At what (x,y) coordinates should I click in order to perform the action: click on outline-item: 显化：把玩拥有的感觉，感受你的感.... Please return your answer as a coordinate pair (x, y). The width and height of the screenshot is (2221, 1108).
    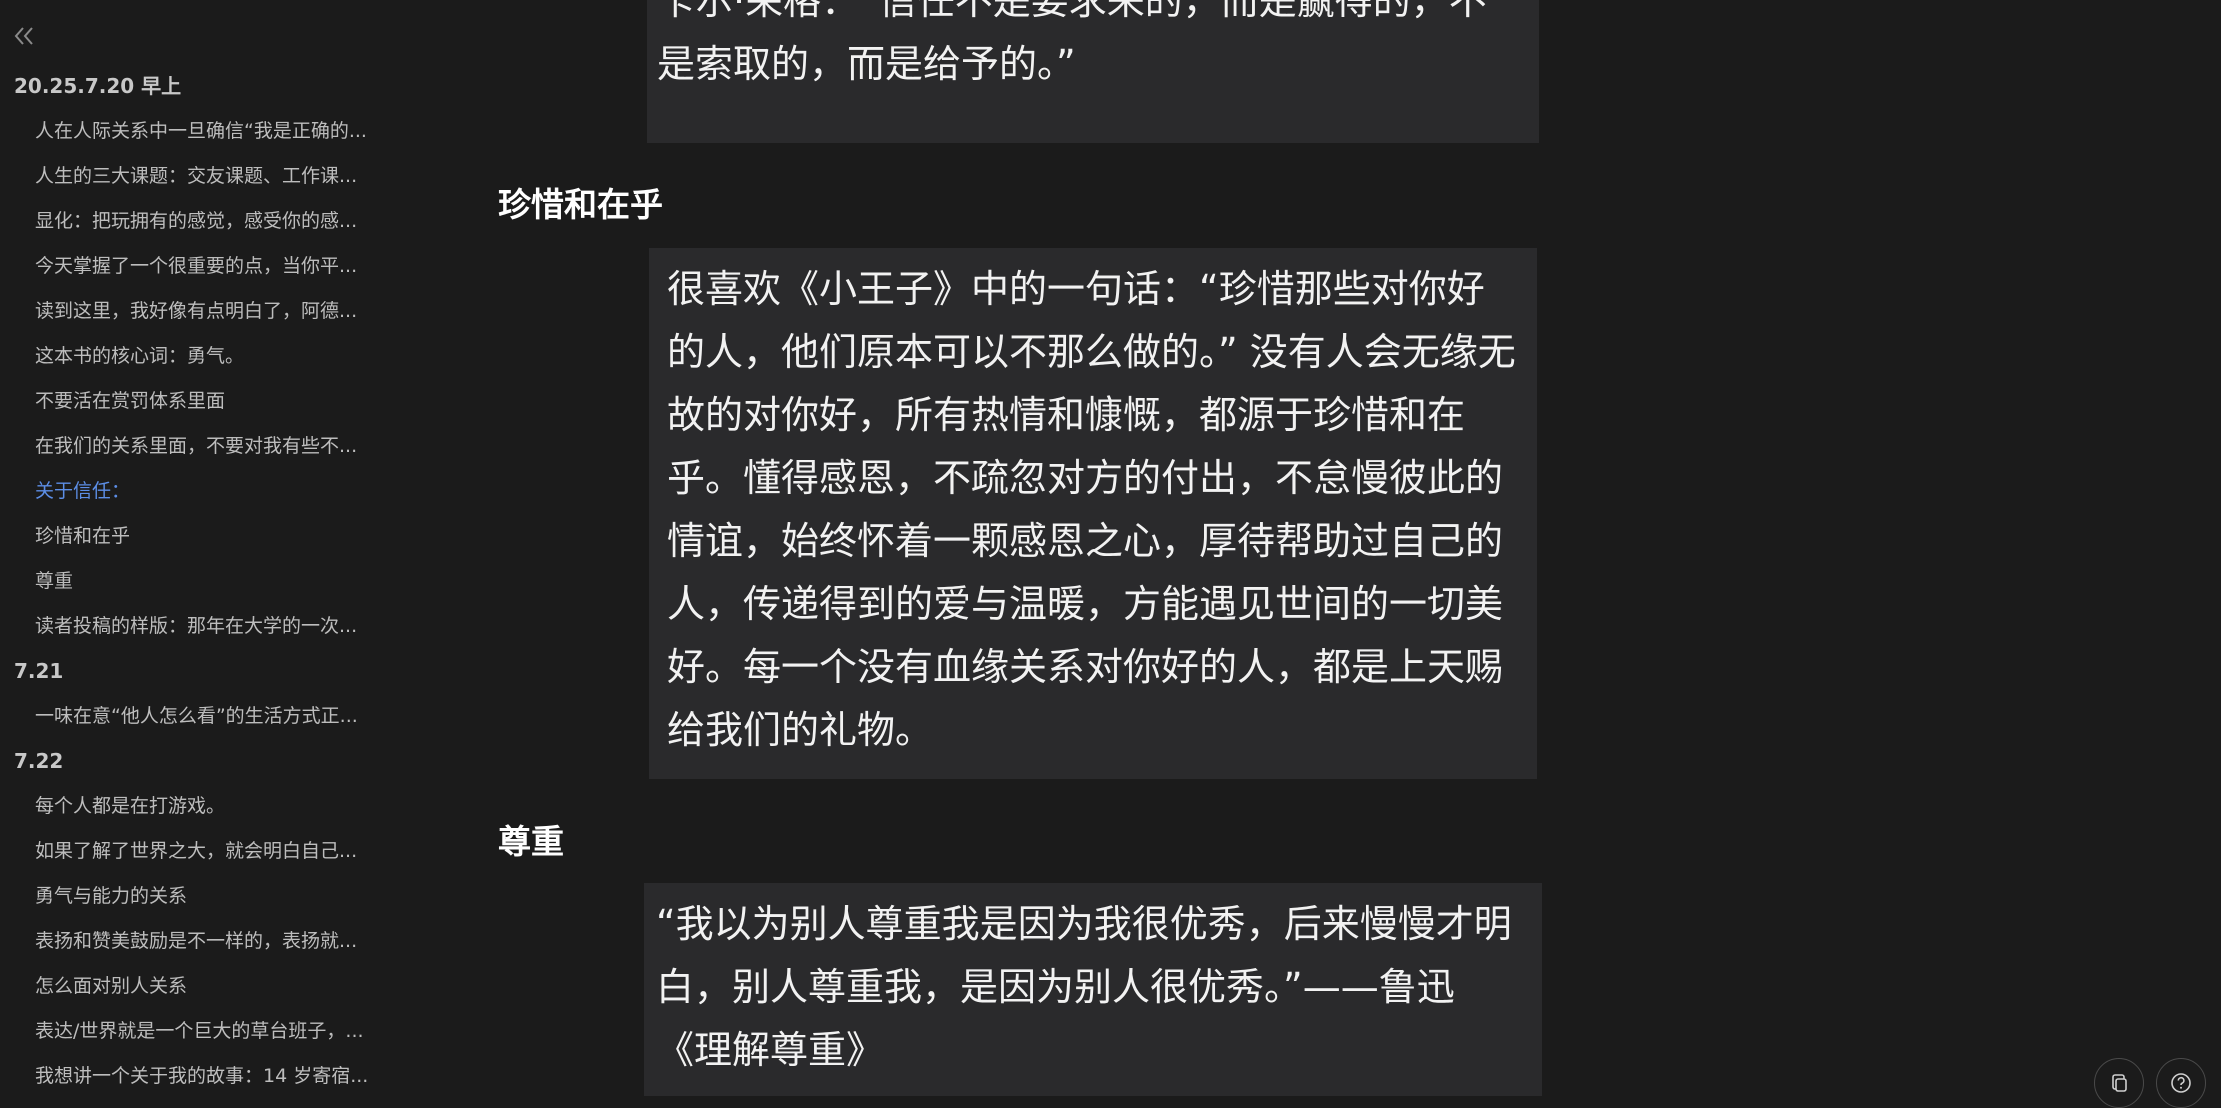
    Looking at the image, I should click on (197, 221).